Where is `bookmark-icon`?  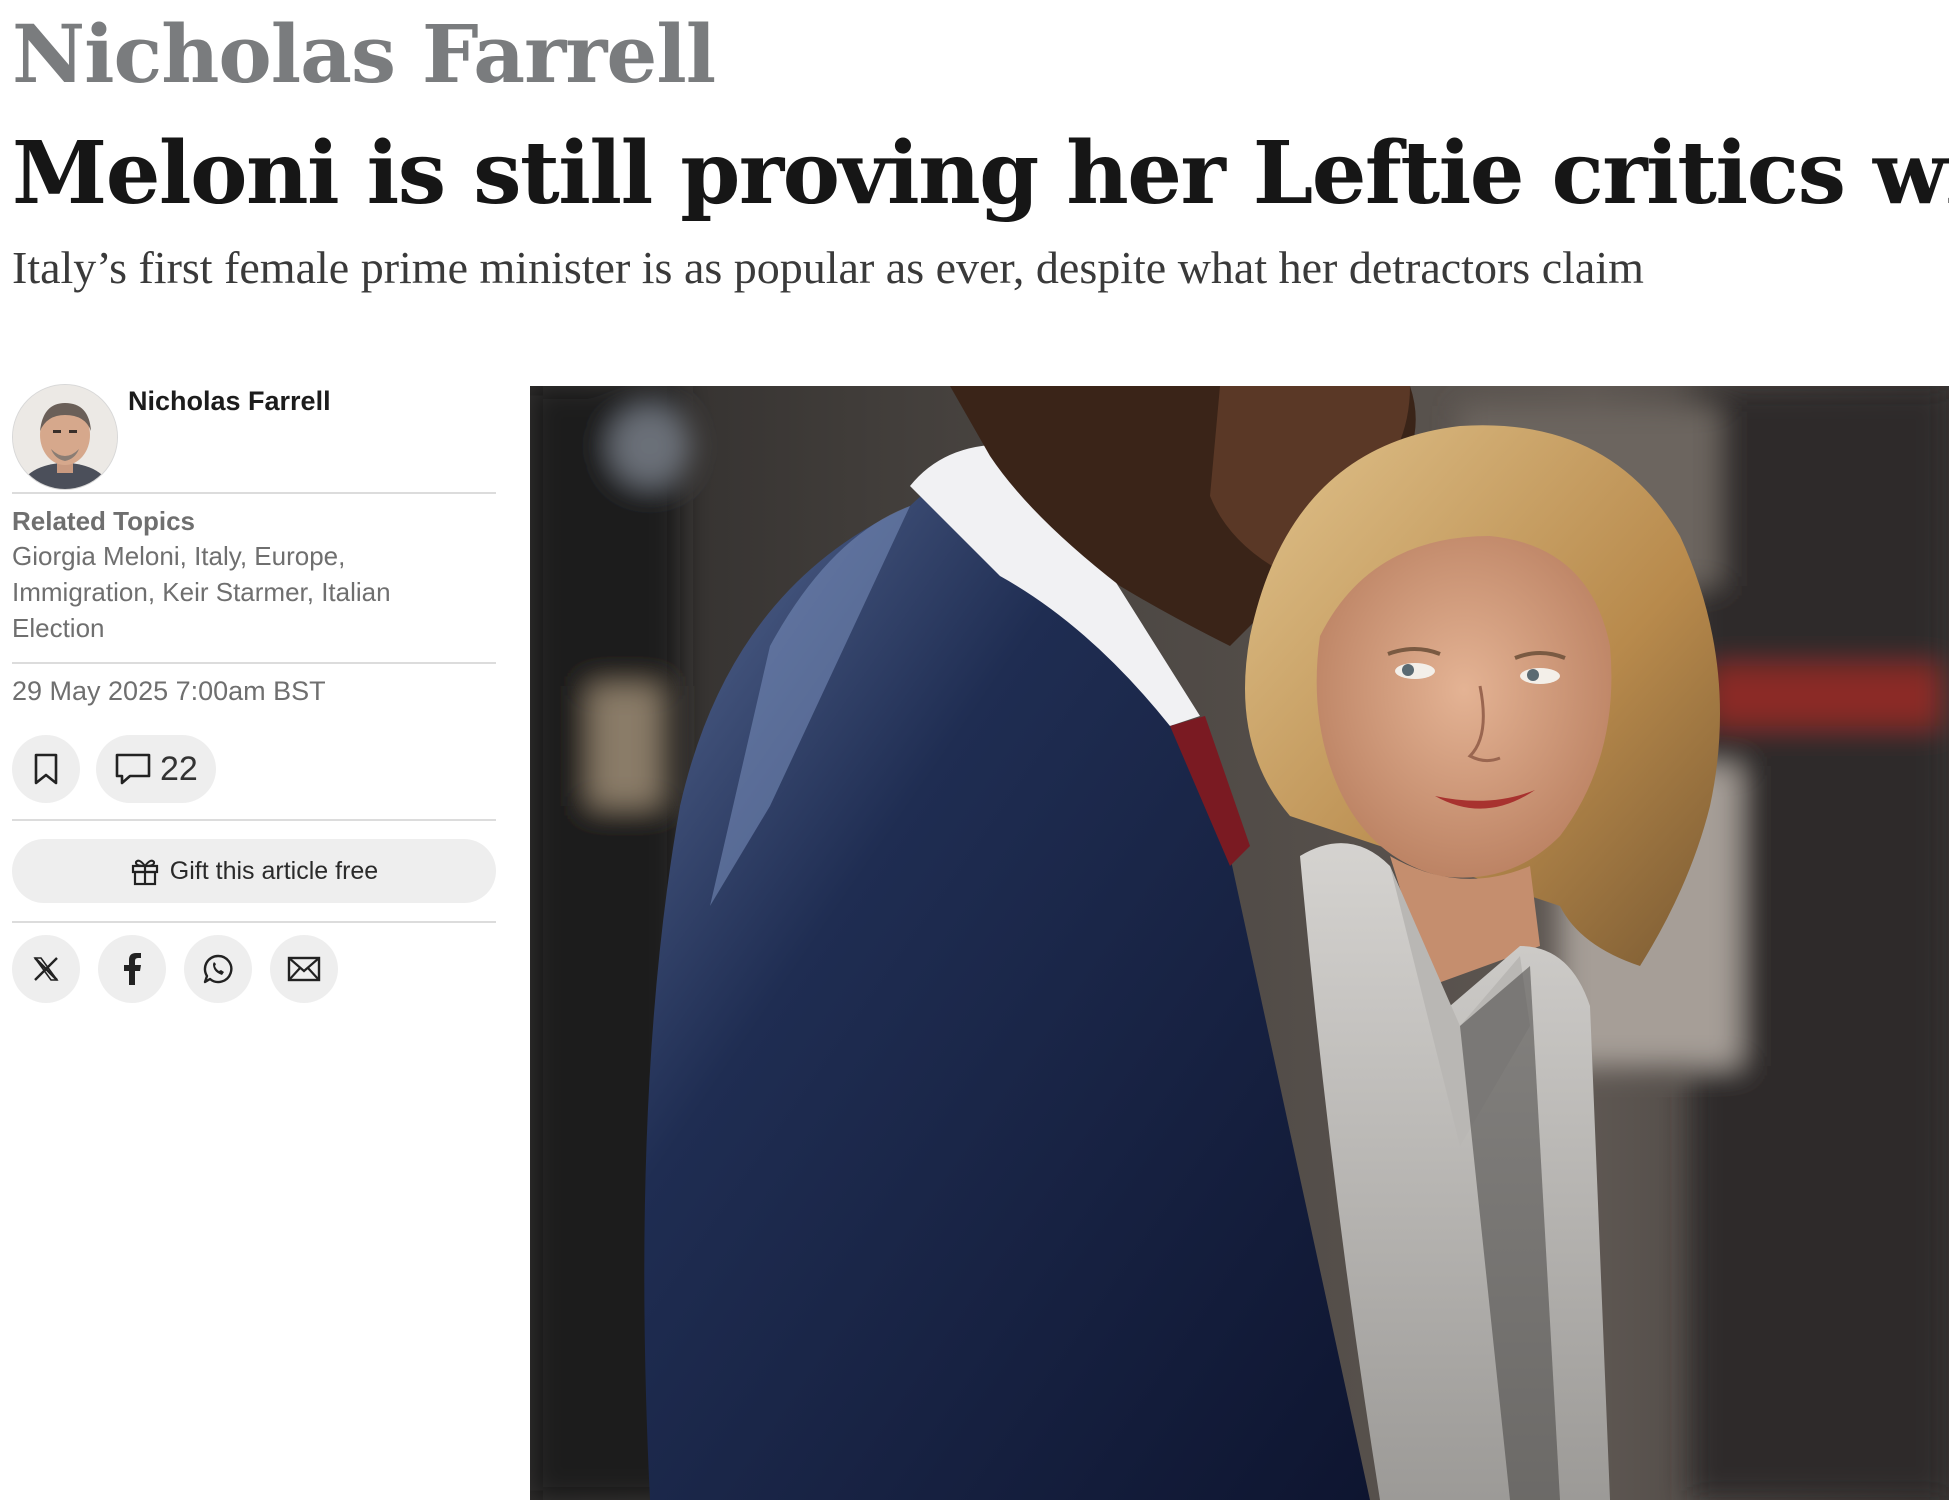
bookmark-icon is located at coordinates (46, 769).